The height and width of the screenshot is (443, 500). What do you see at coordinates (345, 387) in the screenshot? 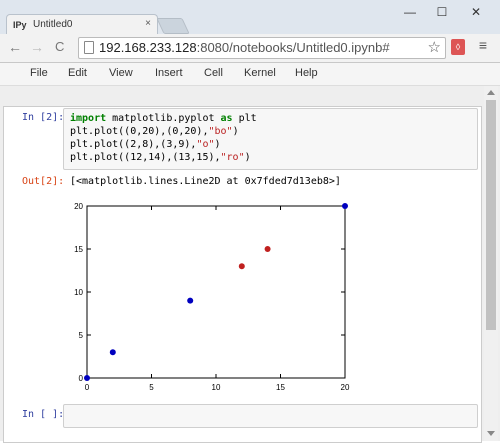
I see `x-tick-label: 20` at bounding box center [345, 387].